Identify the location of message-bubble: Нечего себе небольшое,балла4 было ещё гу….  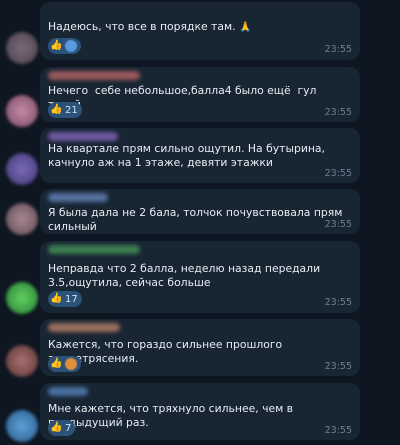
(200, 94).